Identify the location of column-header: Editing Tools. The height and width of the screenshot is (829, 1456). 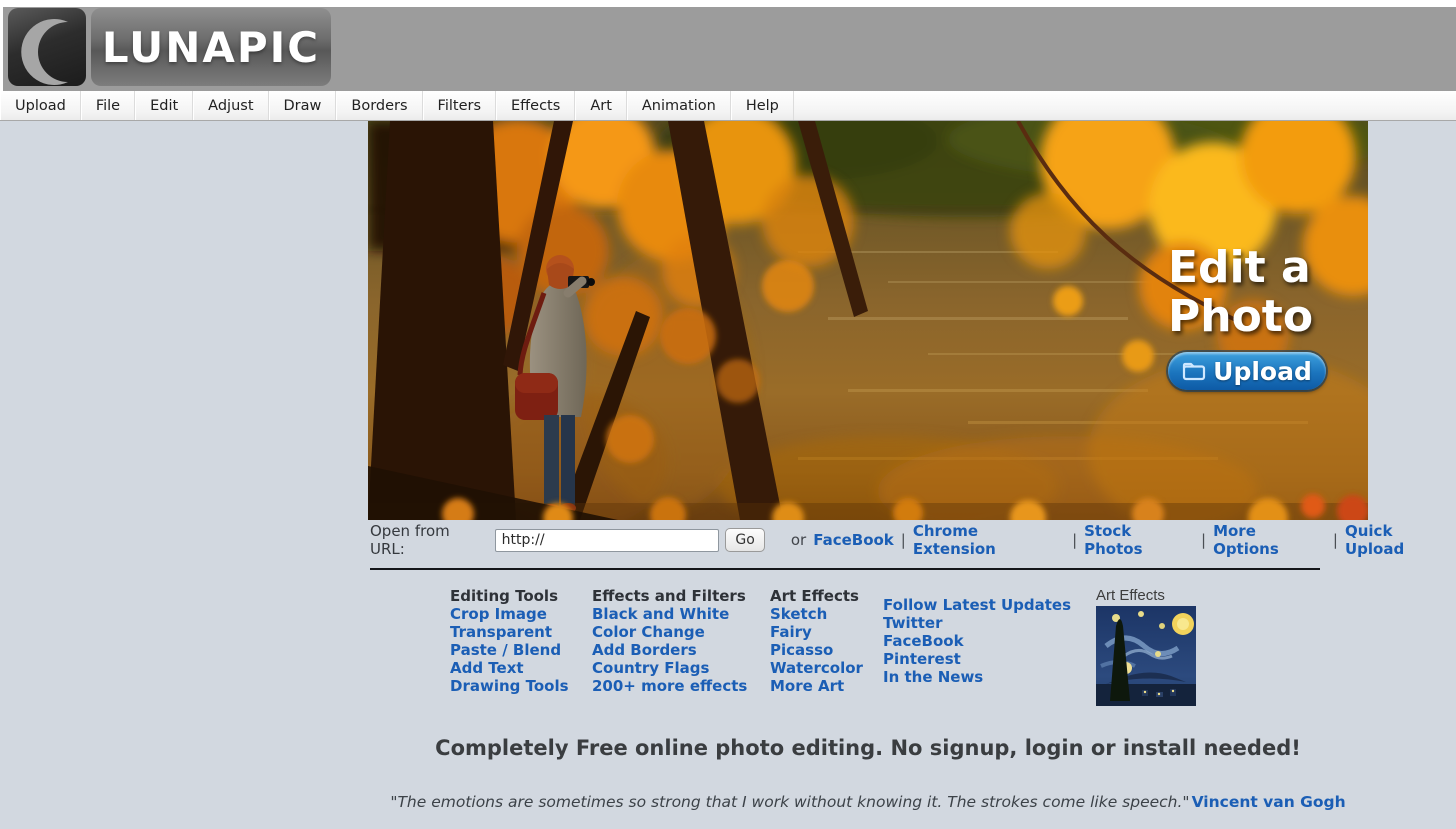
(504, 596).